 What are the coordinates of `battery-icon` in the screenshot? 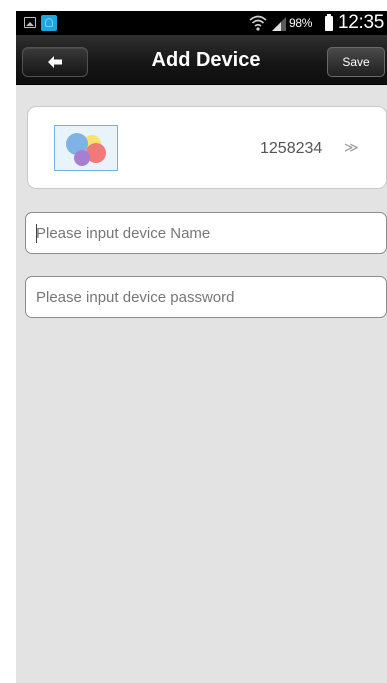 It's located at (329, 22).